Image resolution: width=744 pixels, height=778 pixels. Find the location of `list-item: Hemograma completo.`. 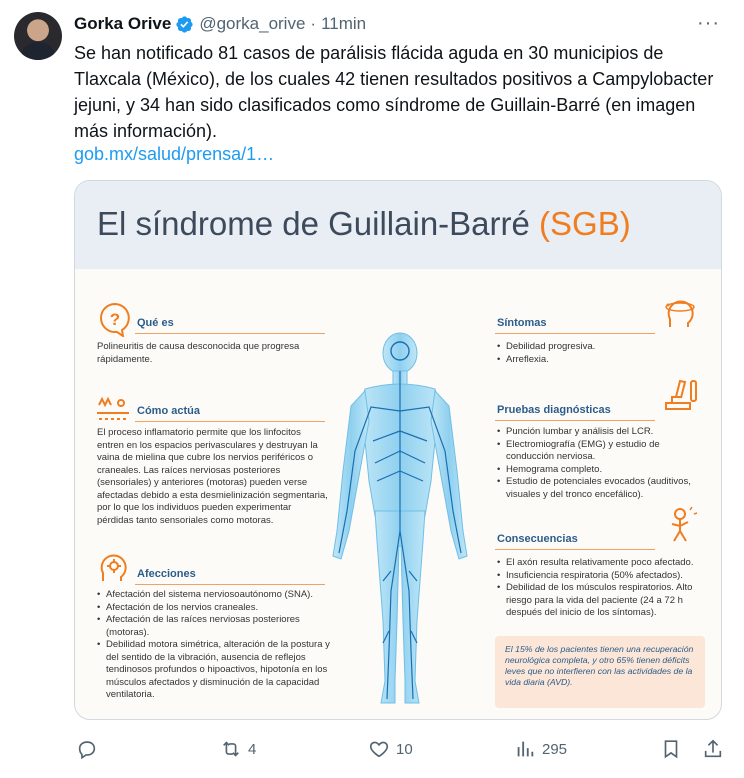

list-item: Hemograma completo. is located at coordinates (603, 470).